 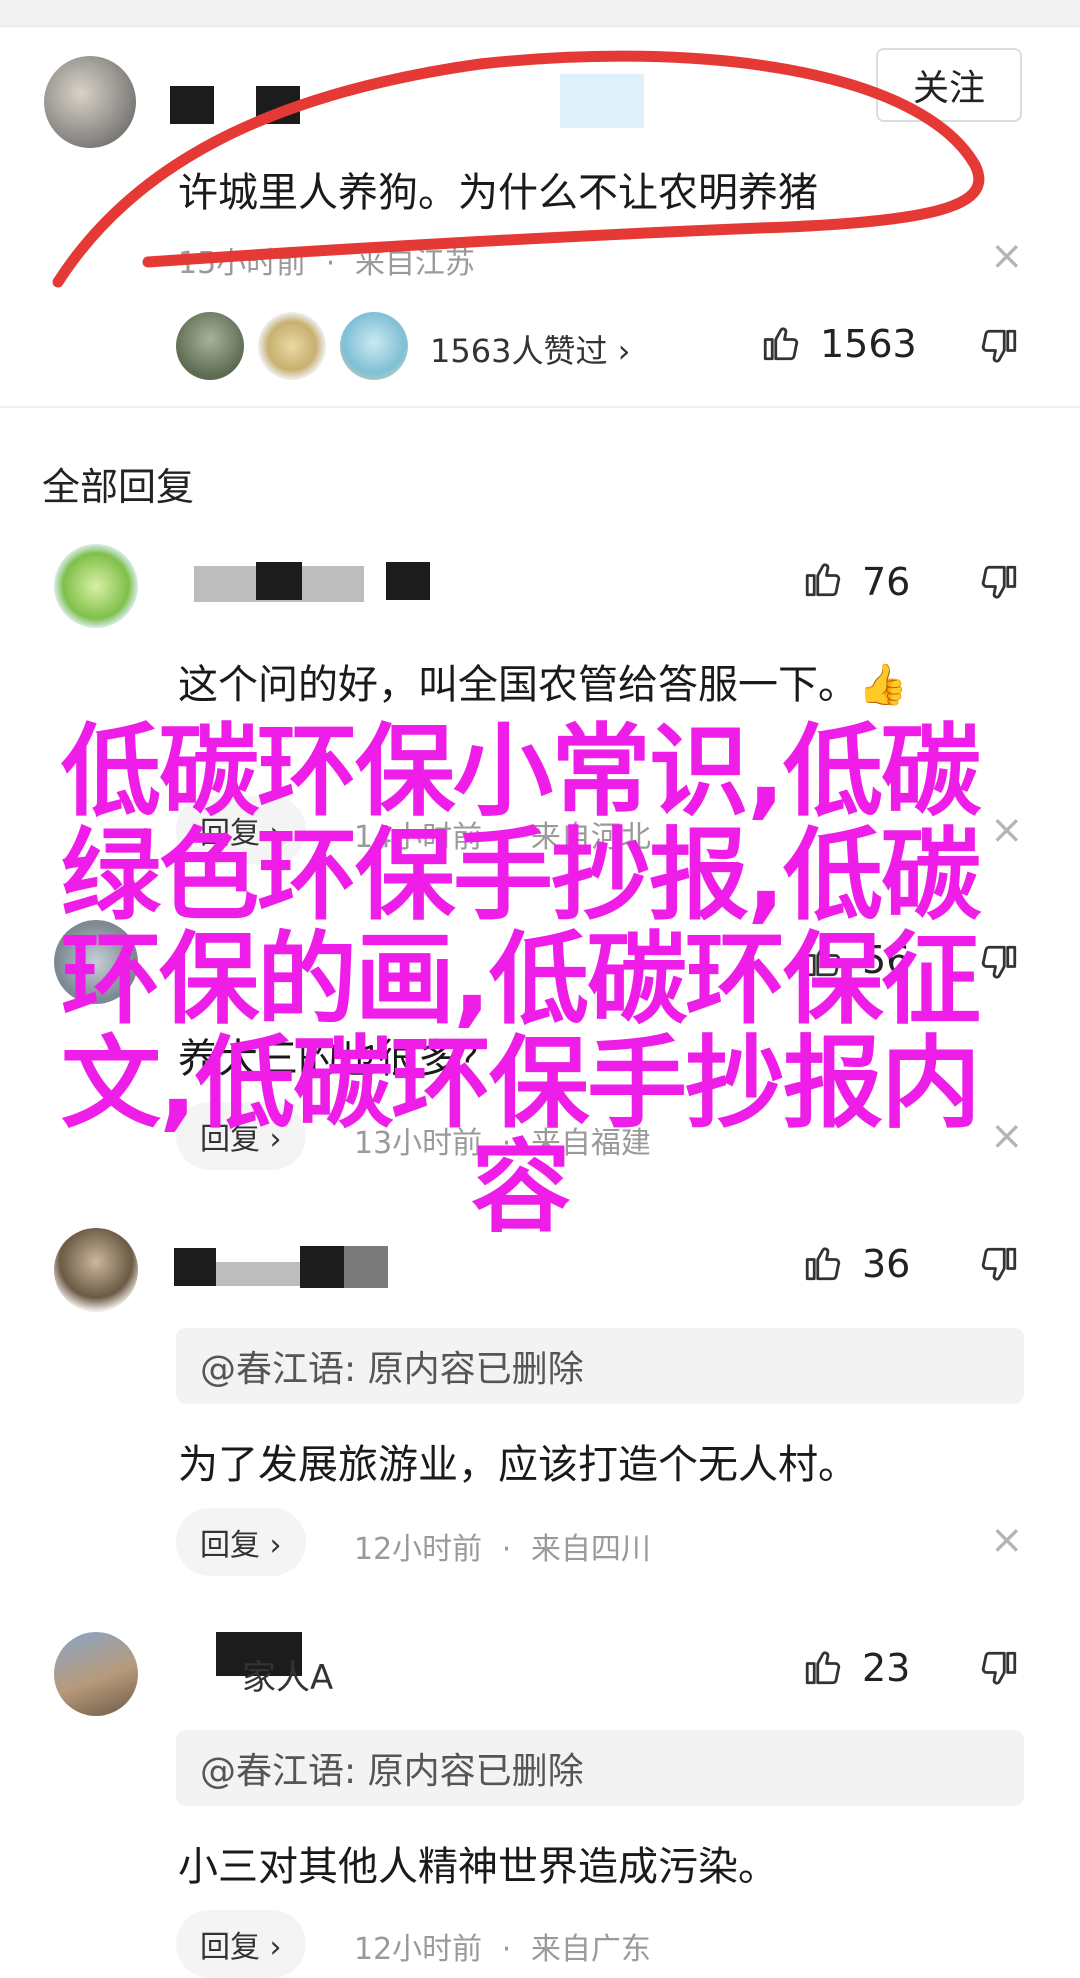 I want to click on section-title: 全部回复, so click(x=118, y=487).